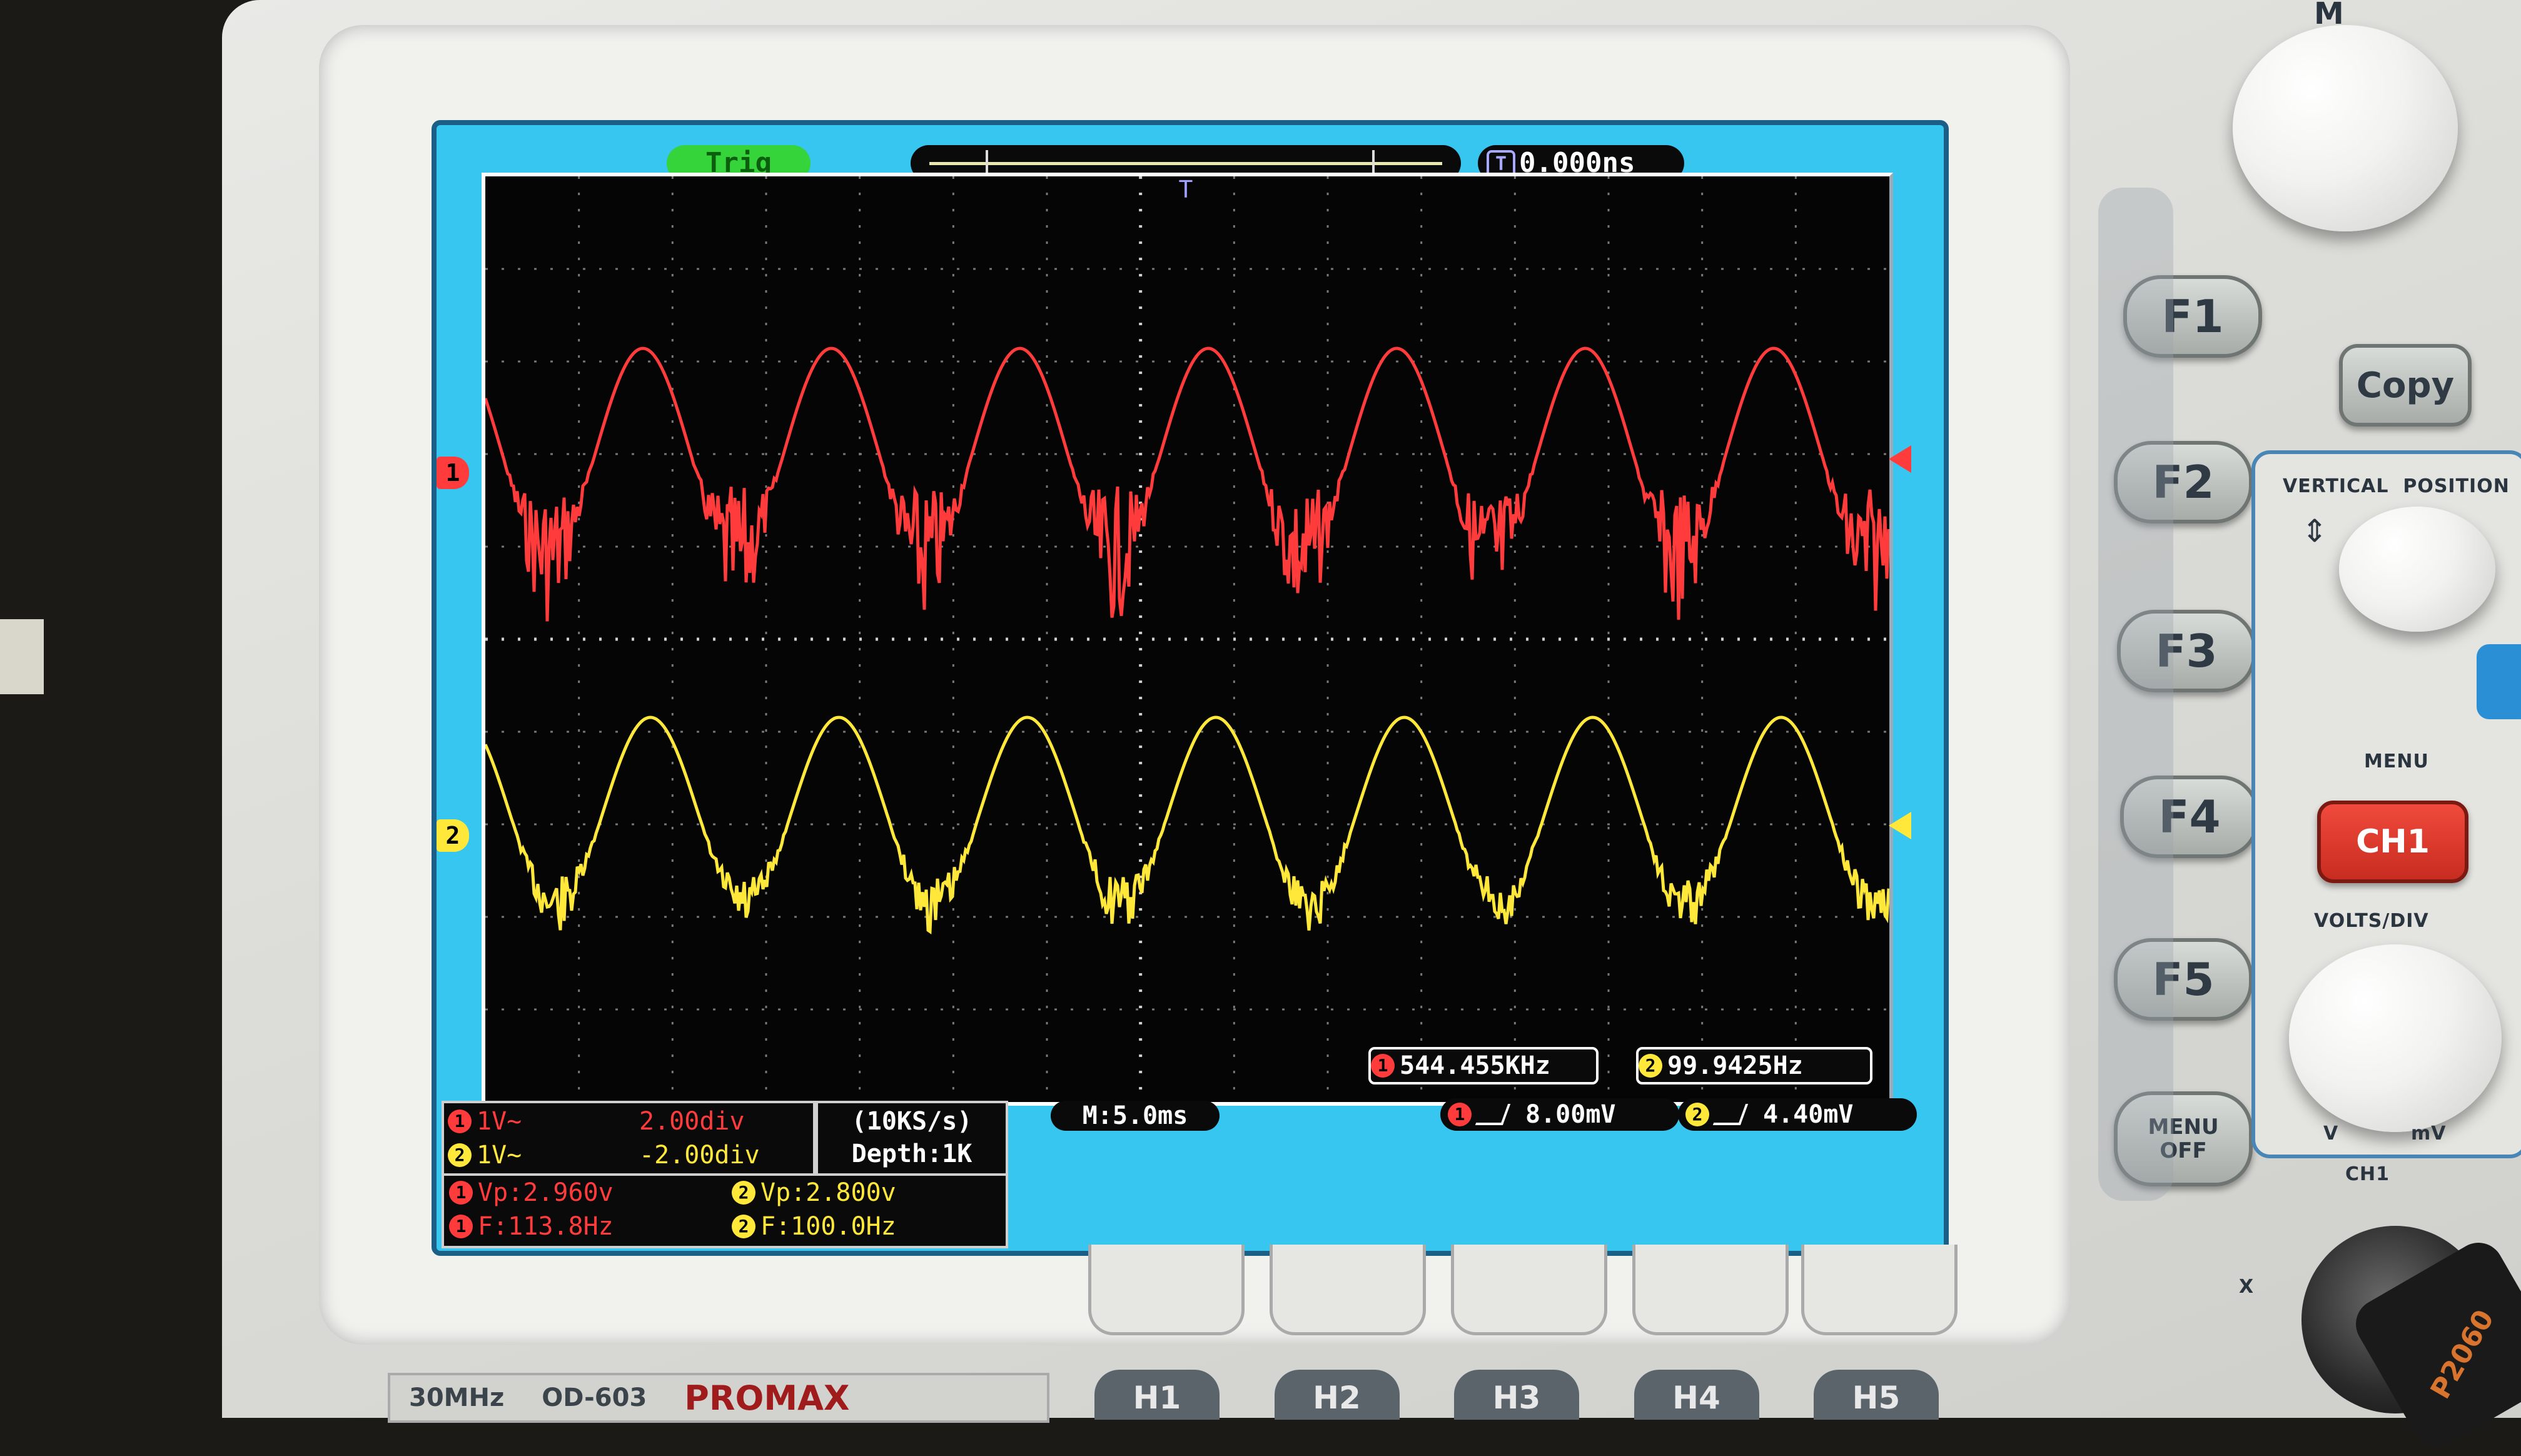 This screenshot has height=1456, width=2521. I want to click on multipurpose-knob, so click(2346, 128).